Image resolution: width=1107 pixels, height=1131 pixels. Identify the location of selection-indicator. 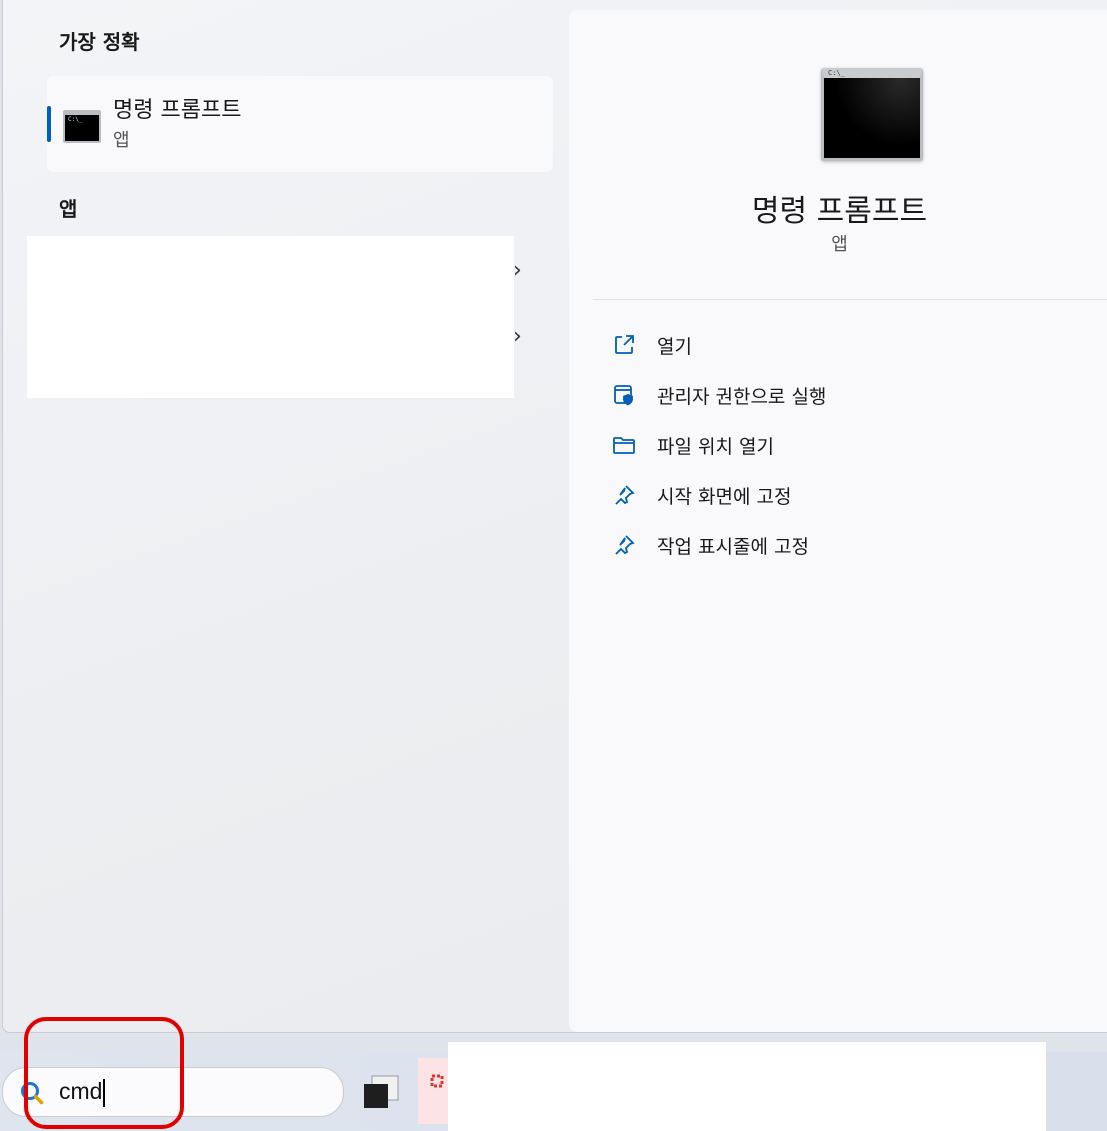
(49, 124).